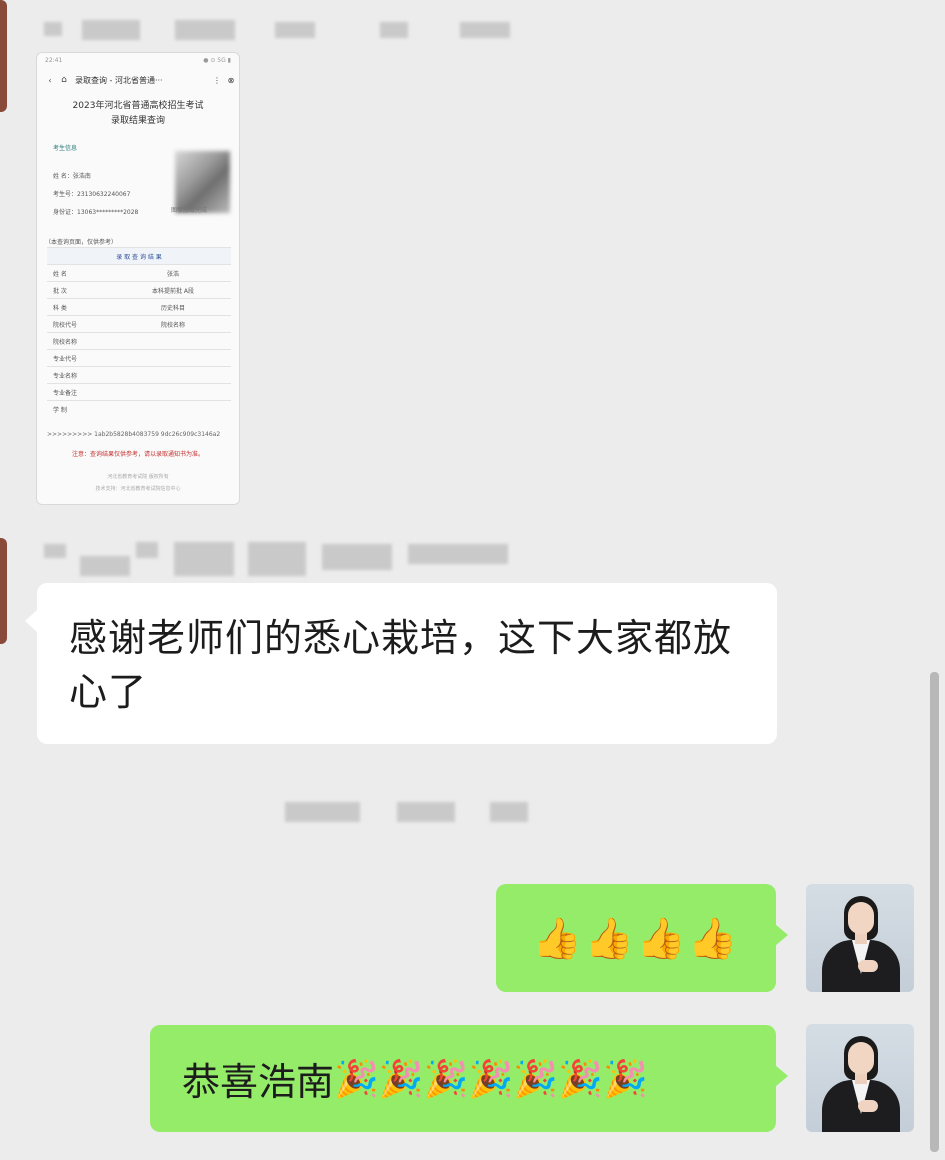  Describe the element at coordinates (231, 80) in the screenshot. I see `close-icon: ⊗` at that location.